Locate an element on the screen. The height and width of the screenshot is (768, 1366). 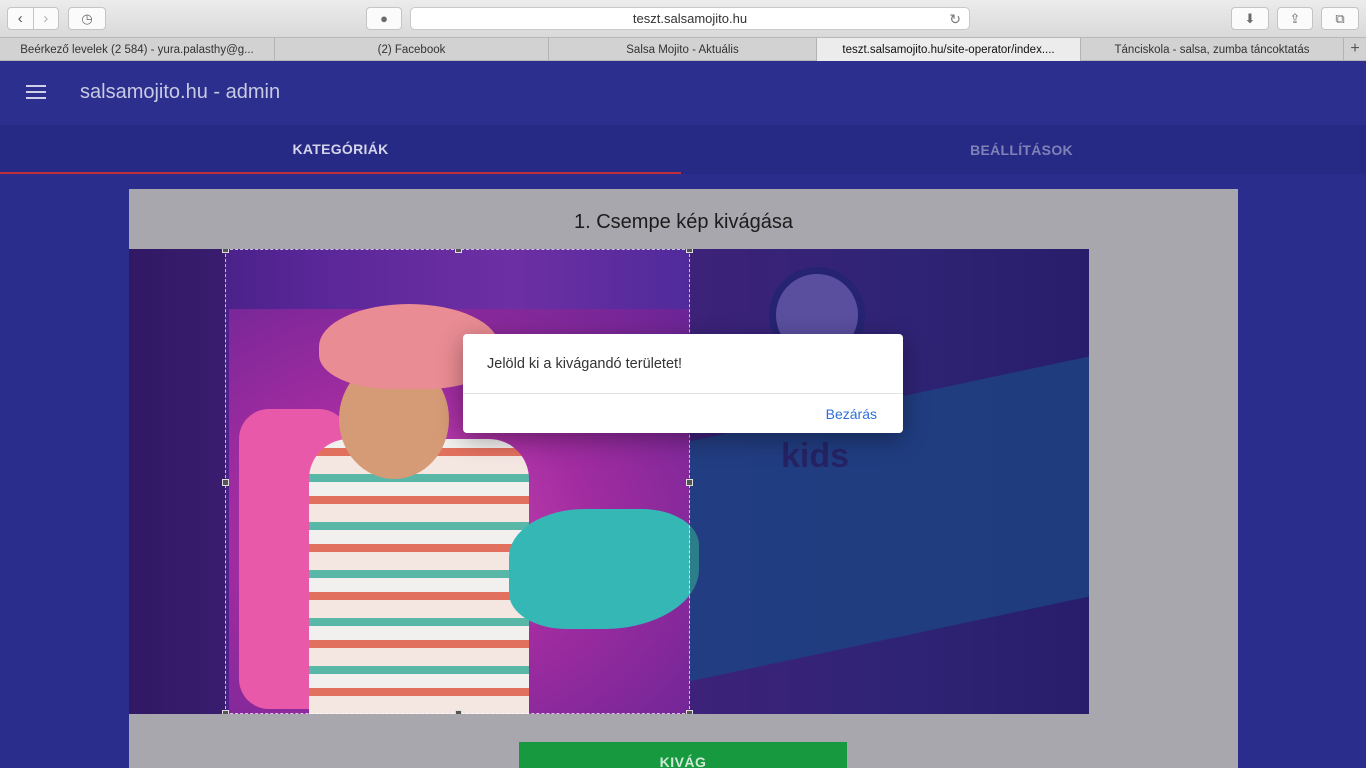
crop-dim-left is located at coordinates (177, 481).